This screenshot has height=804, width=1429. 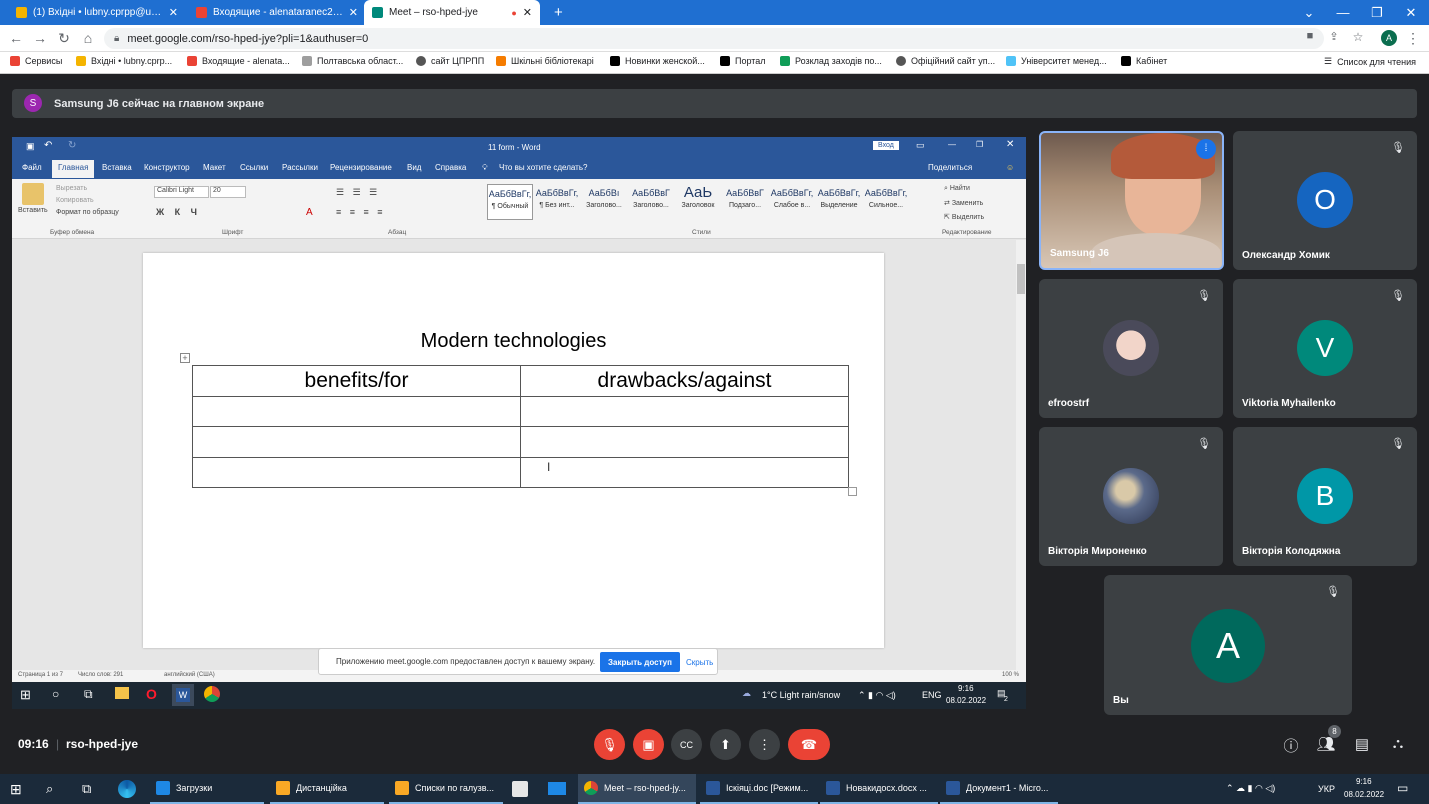 I want to click on format-painter-button: Формат по образцу, so click(x=87, y=212).